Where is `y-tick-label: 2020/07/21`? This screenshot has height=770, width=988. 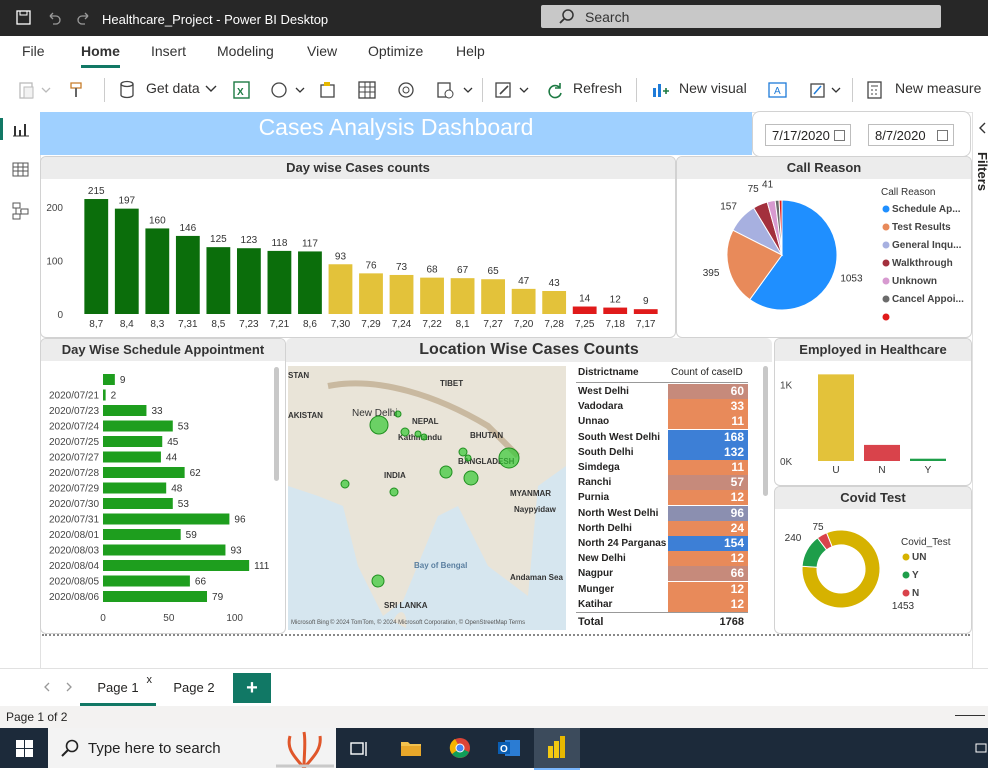 y-tick-label: 2020/07/21 is located at coordinates (74, 396).